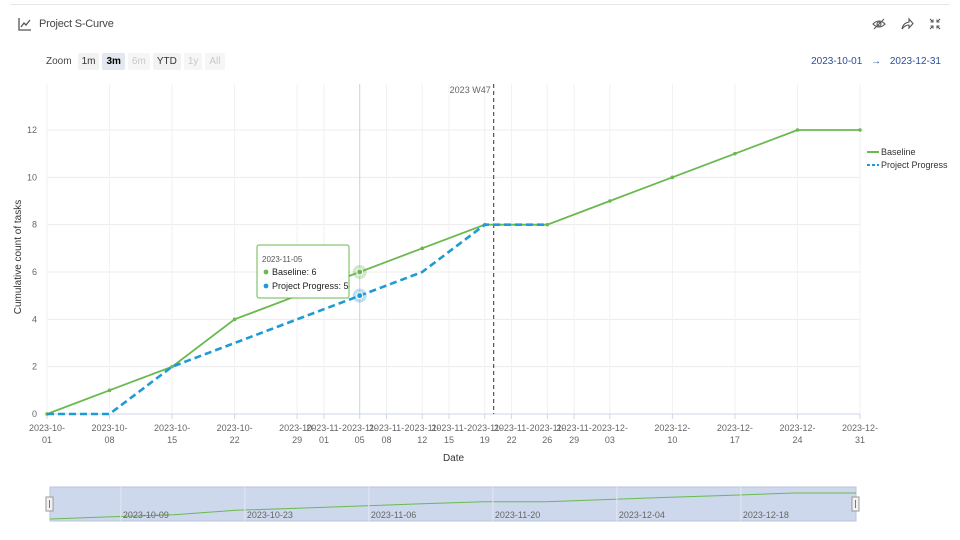 The width and height of the screenshot is (960, 540). What do you see at coordinates (34, 272) in the screenshot?
I see `y-tick-label: 6` at bounding box center [34, 272].